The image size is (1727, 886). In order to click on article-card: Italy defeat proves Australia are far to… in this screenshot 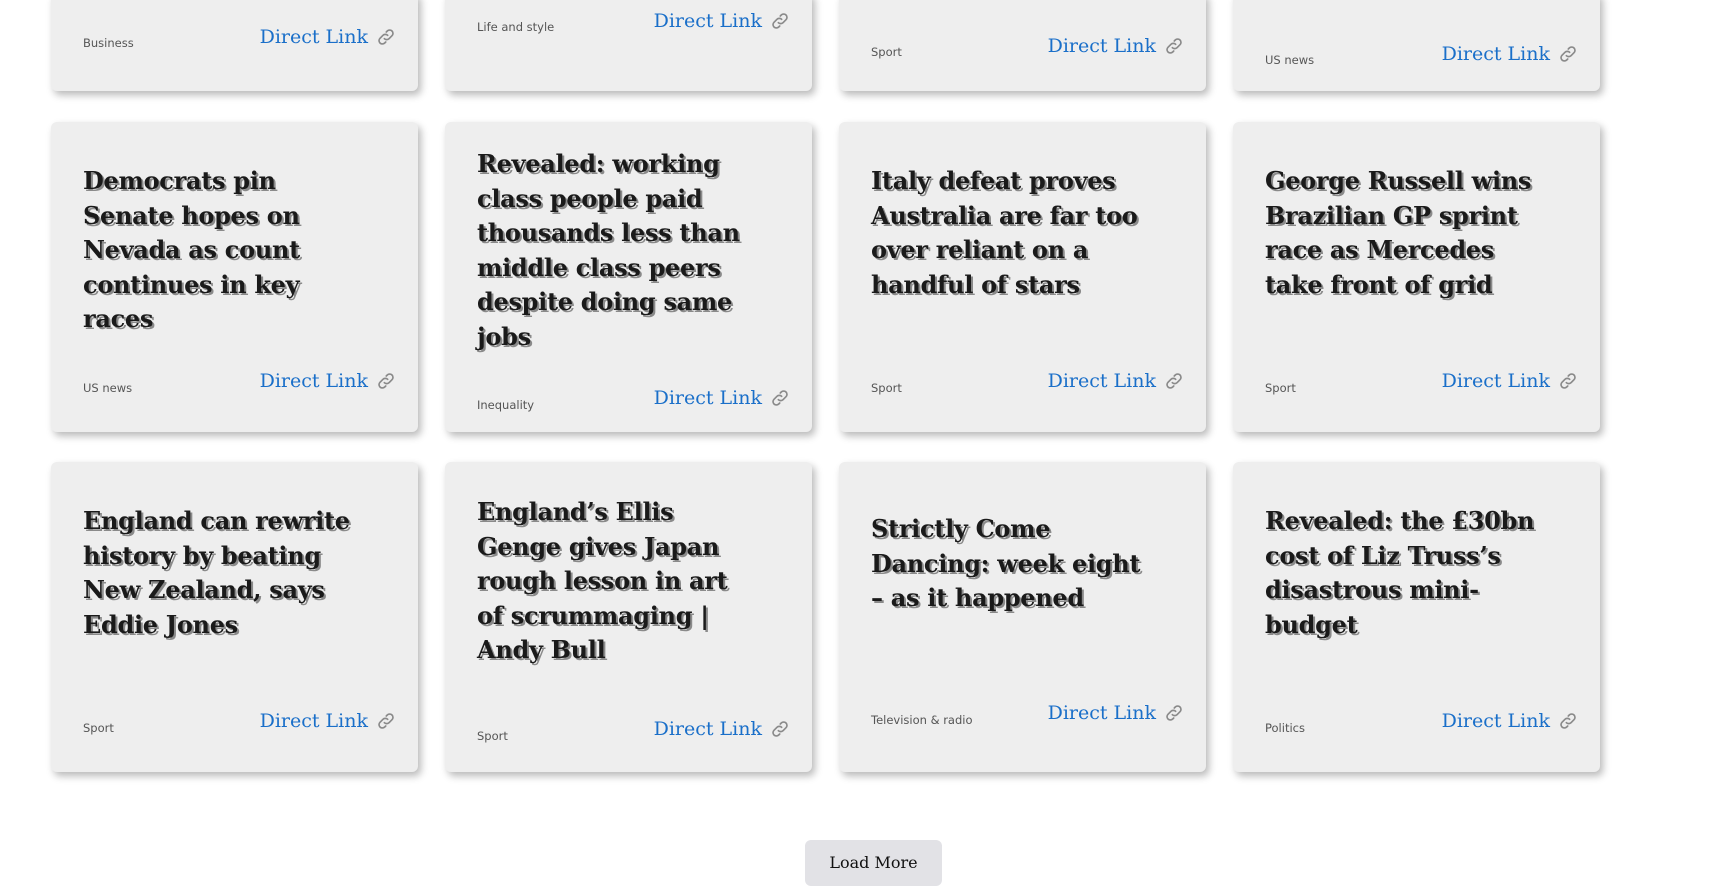, I will do `click(1022, 277)`.